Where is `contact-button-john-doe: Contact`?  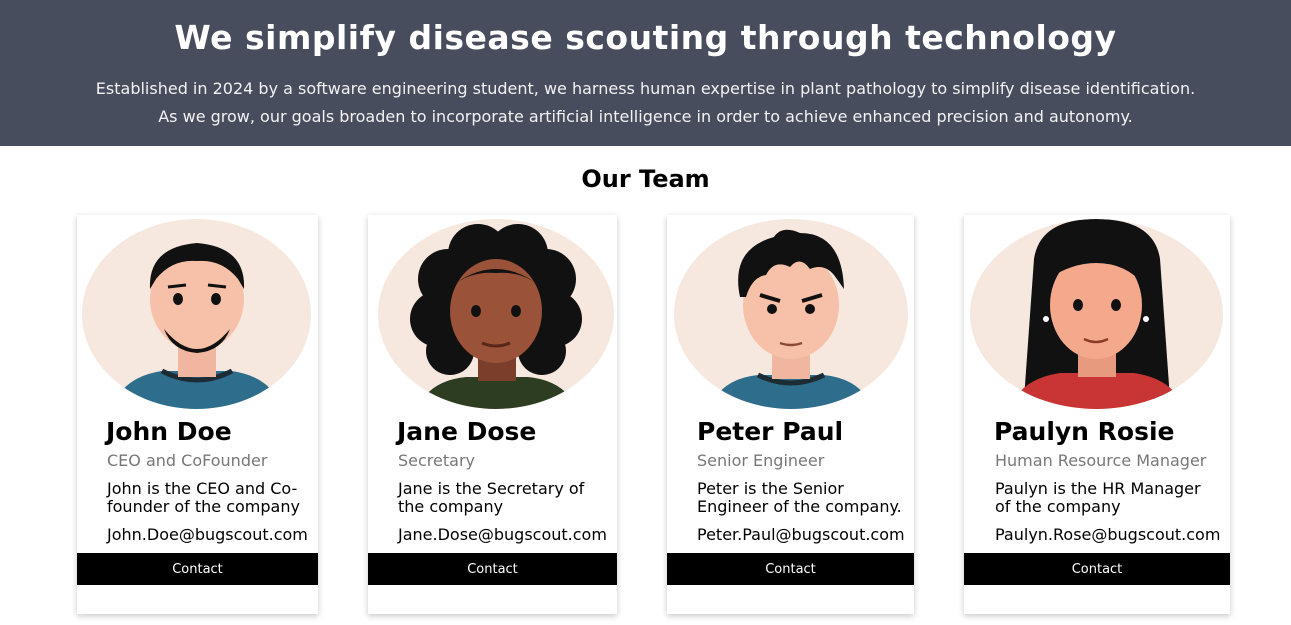
contact-button-john-doe: Contact is located at coordinates (197, 569).